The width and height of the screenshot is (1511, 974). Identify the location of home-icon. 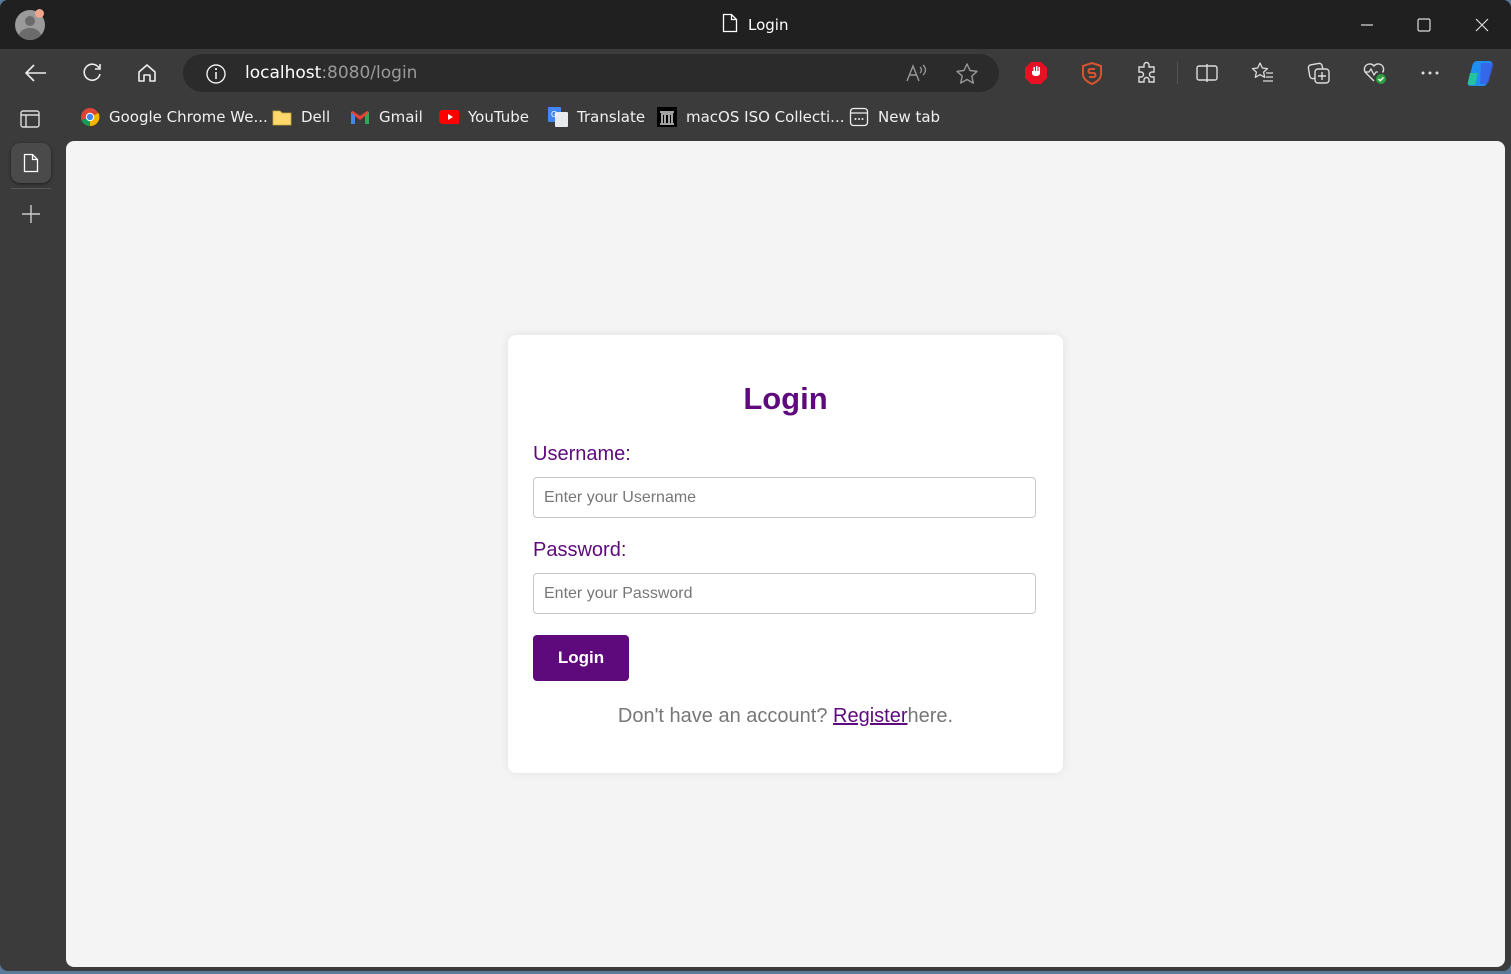
(147, 73).